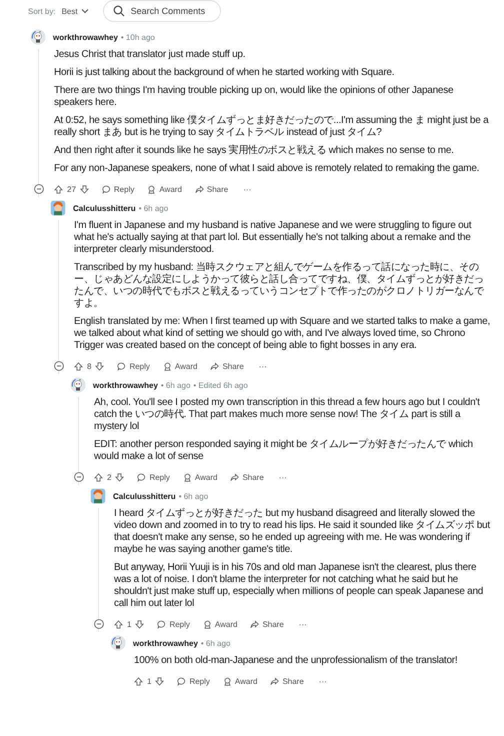  What do you see at coordinates (272, 127) in the screenshot?
I see `comment-text: At 0:52, he says something like 僕タイムずっとま好きだったので...I'm assuming the ま might just be a really short まあ but is he trying to say タイムトラベル instead of just タイム?` at bounding box center [272, 127].